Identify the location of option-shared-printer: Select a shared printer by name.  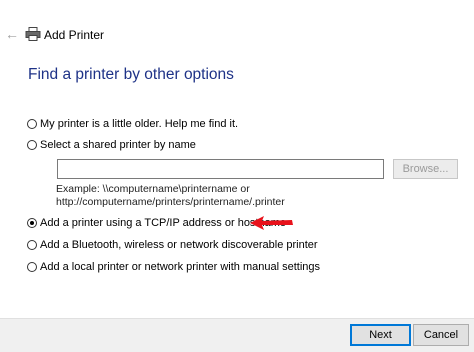
(111, 145).